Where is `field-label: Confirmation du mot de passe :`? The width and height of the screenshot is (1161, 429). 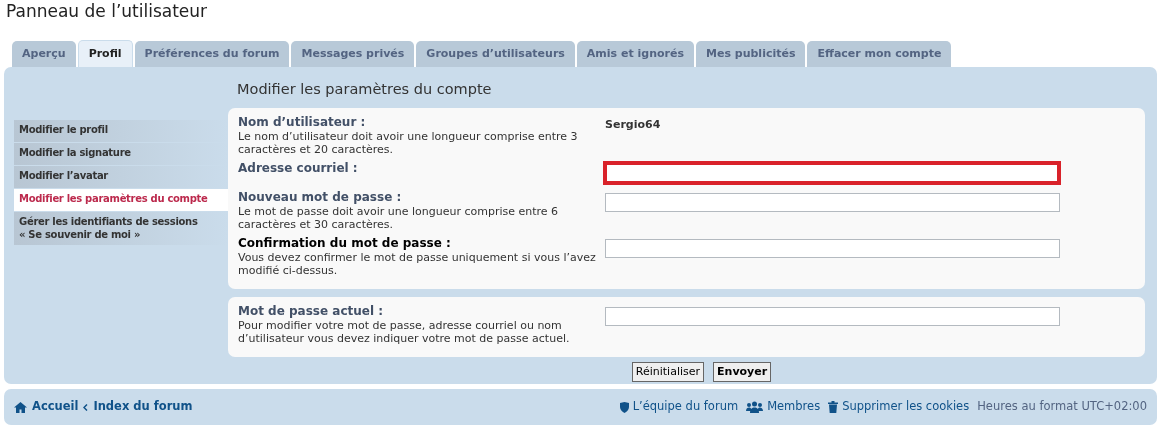
field-label: Confirmation du mot de passe : is located at coordinates (345, 243).